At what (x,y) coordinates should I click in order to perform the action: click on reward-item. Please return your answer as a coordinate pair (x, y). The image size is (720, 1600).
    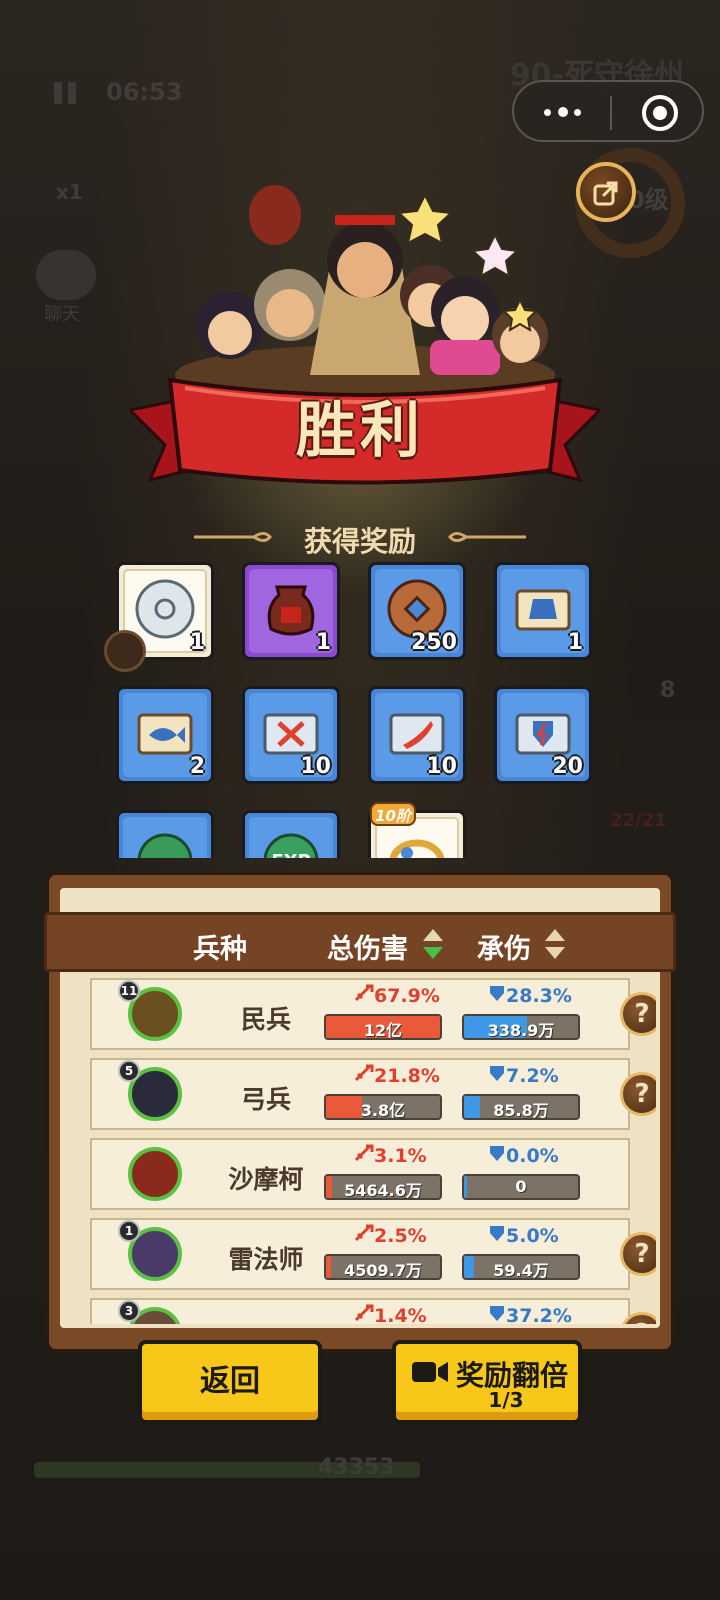
    Looking at the image, I should click on (165, 834).